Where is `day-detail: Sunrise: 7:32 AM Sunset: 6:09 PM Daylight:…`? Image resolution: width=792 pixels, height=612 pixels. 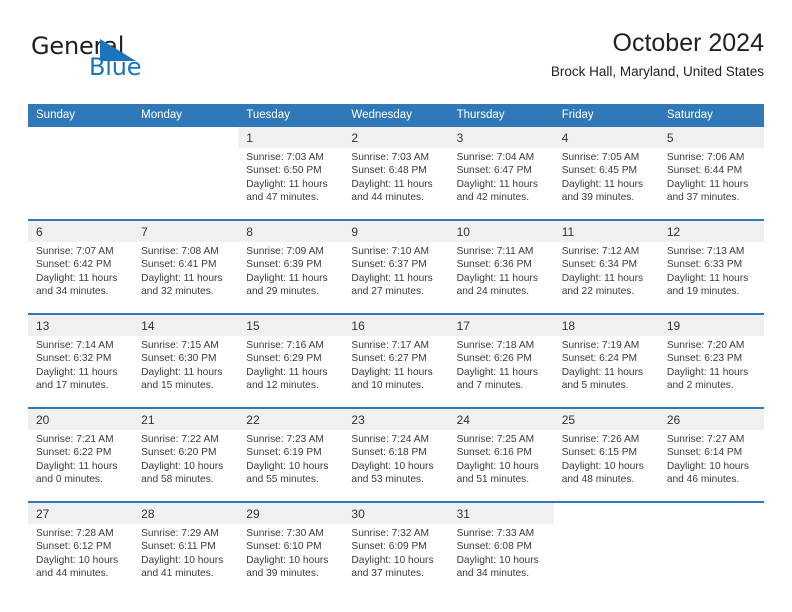 day-detail: Sunrise: 7:32 AM Sunset: 6:09 PM Daylight:… is located at coordinates (396, 559).